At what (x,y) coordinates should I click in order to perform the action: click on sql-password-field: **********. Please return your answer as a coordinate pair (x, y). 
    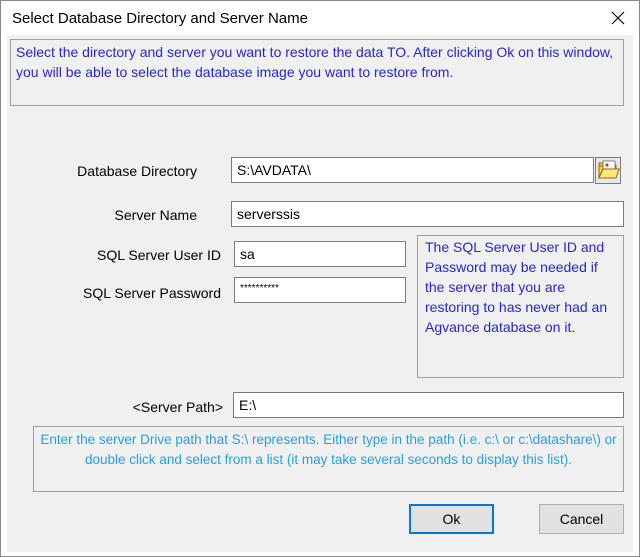
    Looking at the image, I should click on (320, 290).